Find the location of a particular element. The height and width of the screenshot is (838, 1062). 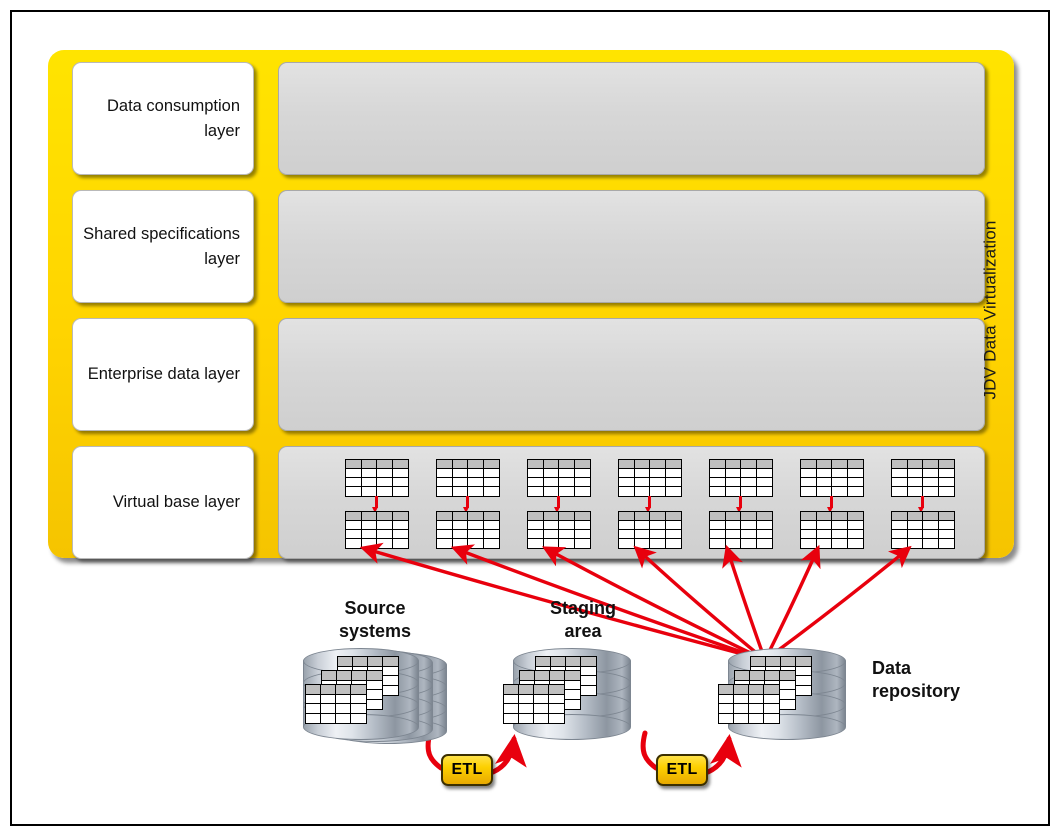

etl-box-staging-to-repository: ETL is located at coordinates (682, 770).